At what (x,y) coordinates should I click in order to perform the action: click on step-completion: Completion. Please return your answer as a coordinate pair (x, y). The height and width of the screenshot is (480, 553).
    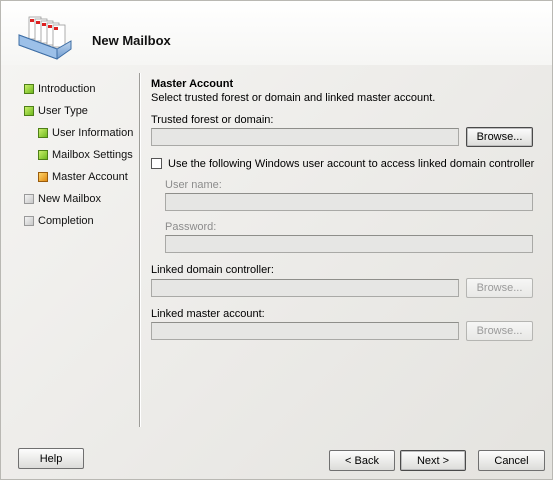
    Looking at the image, I should click on (59, 221).